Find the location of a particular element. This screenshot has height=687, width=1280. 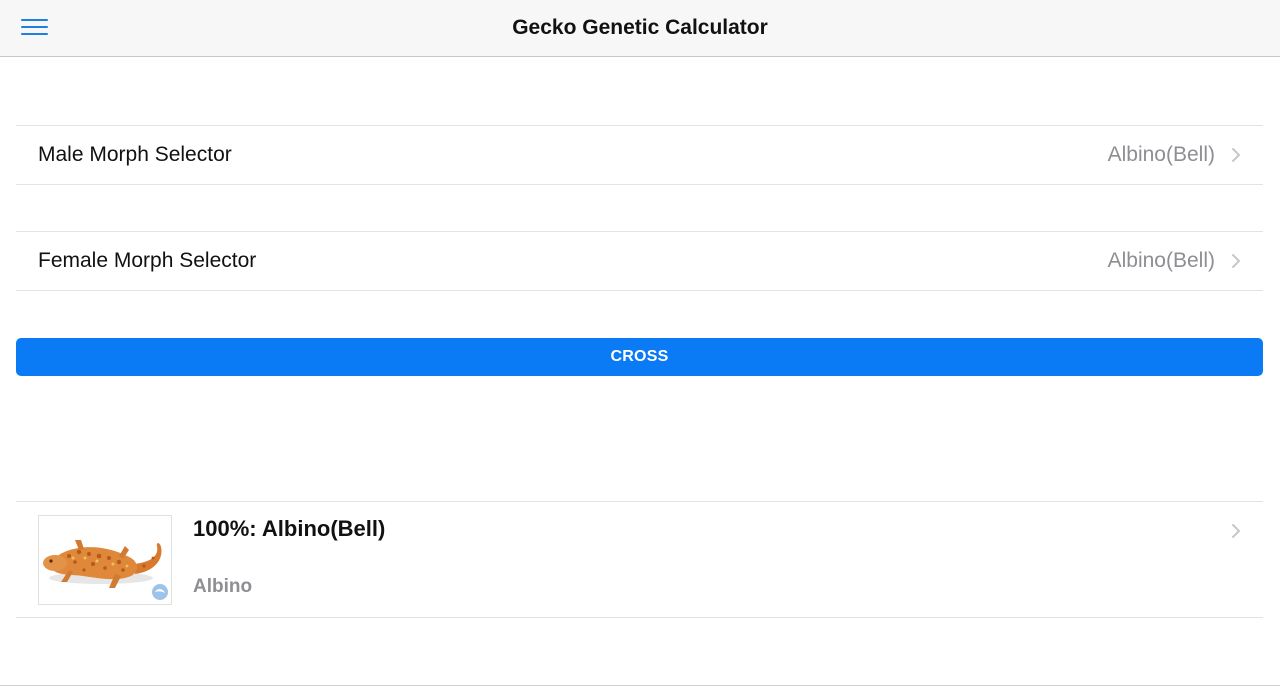

cross-button: CROSS is located at coordinates (639, 357).